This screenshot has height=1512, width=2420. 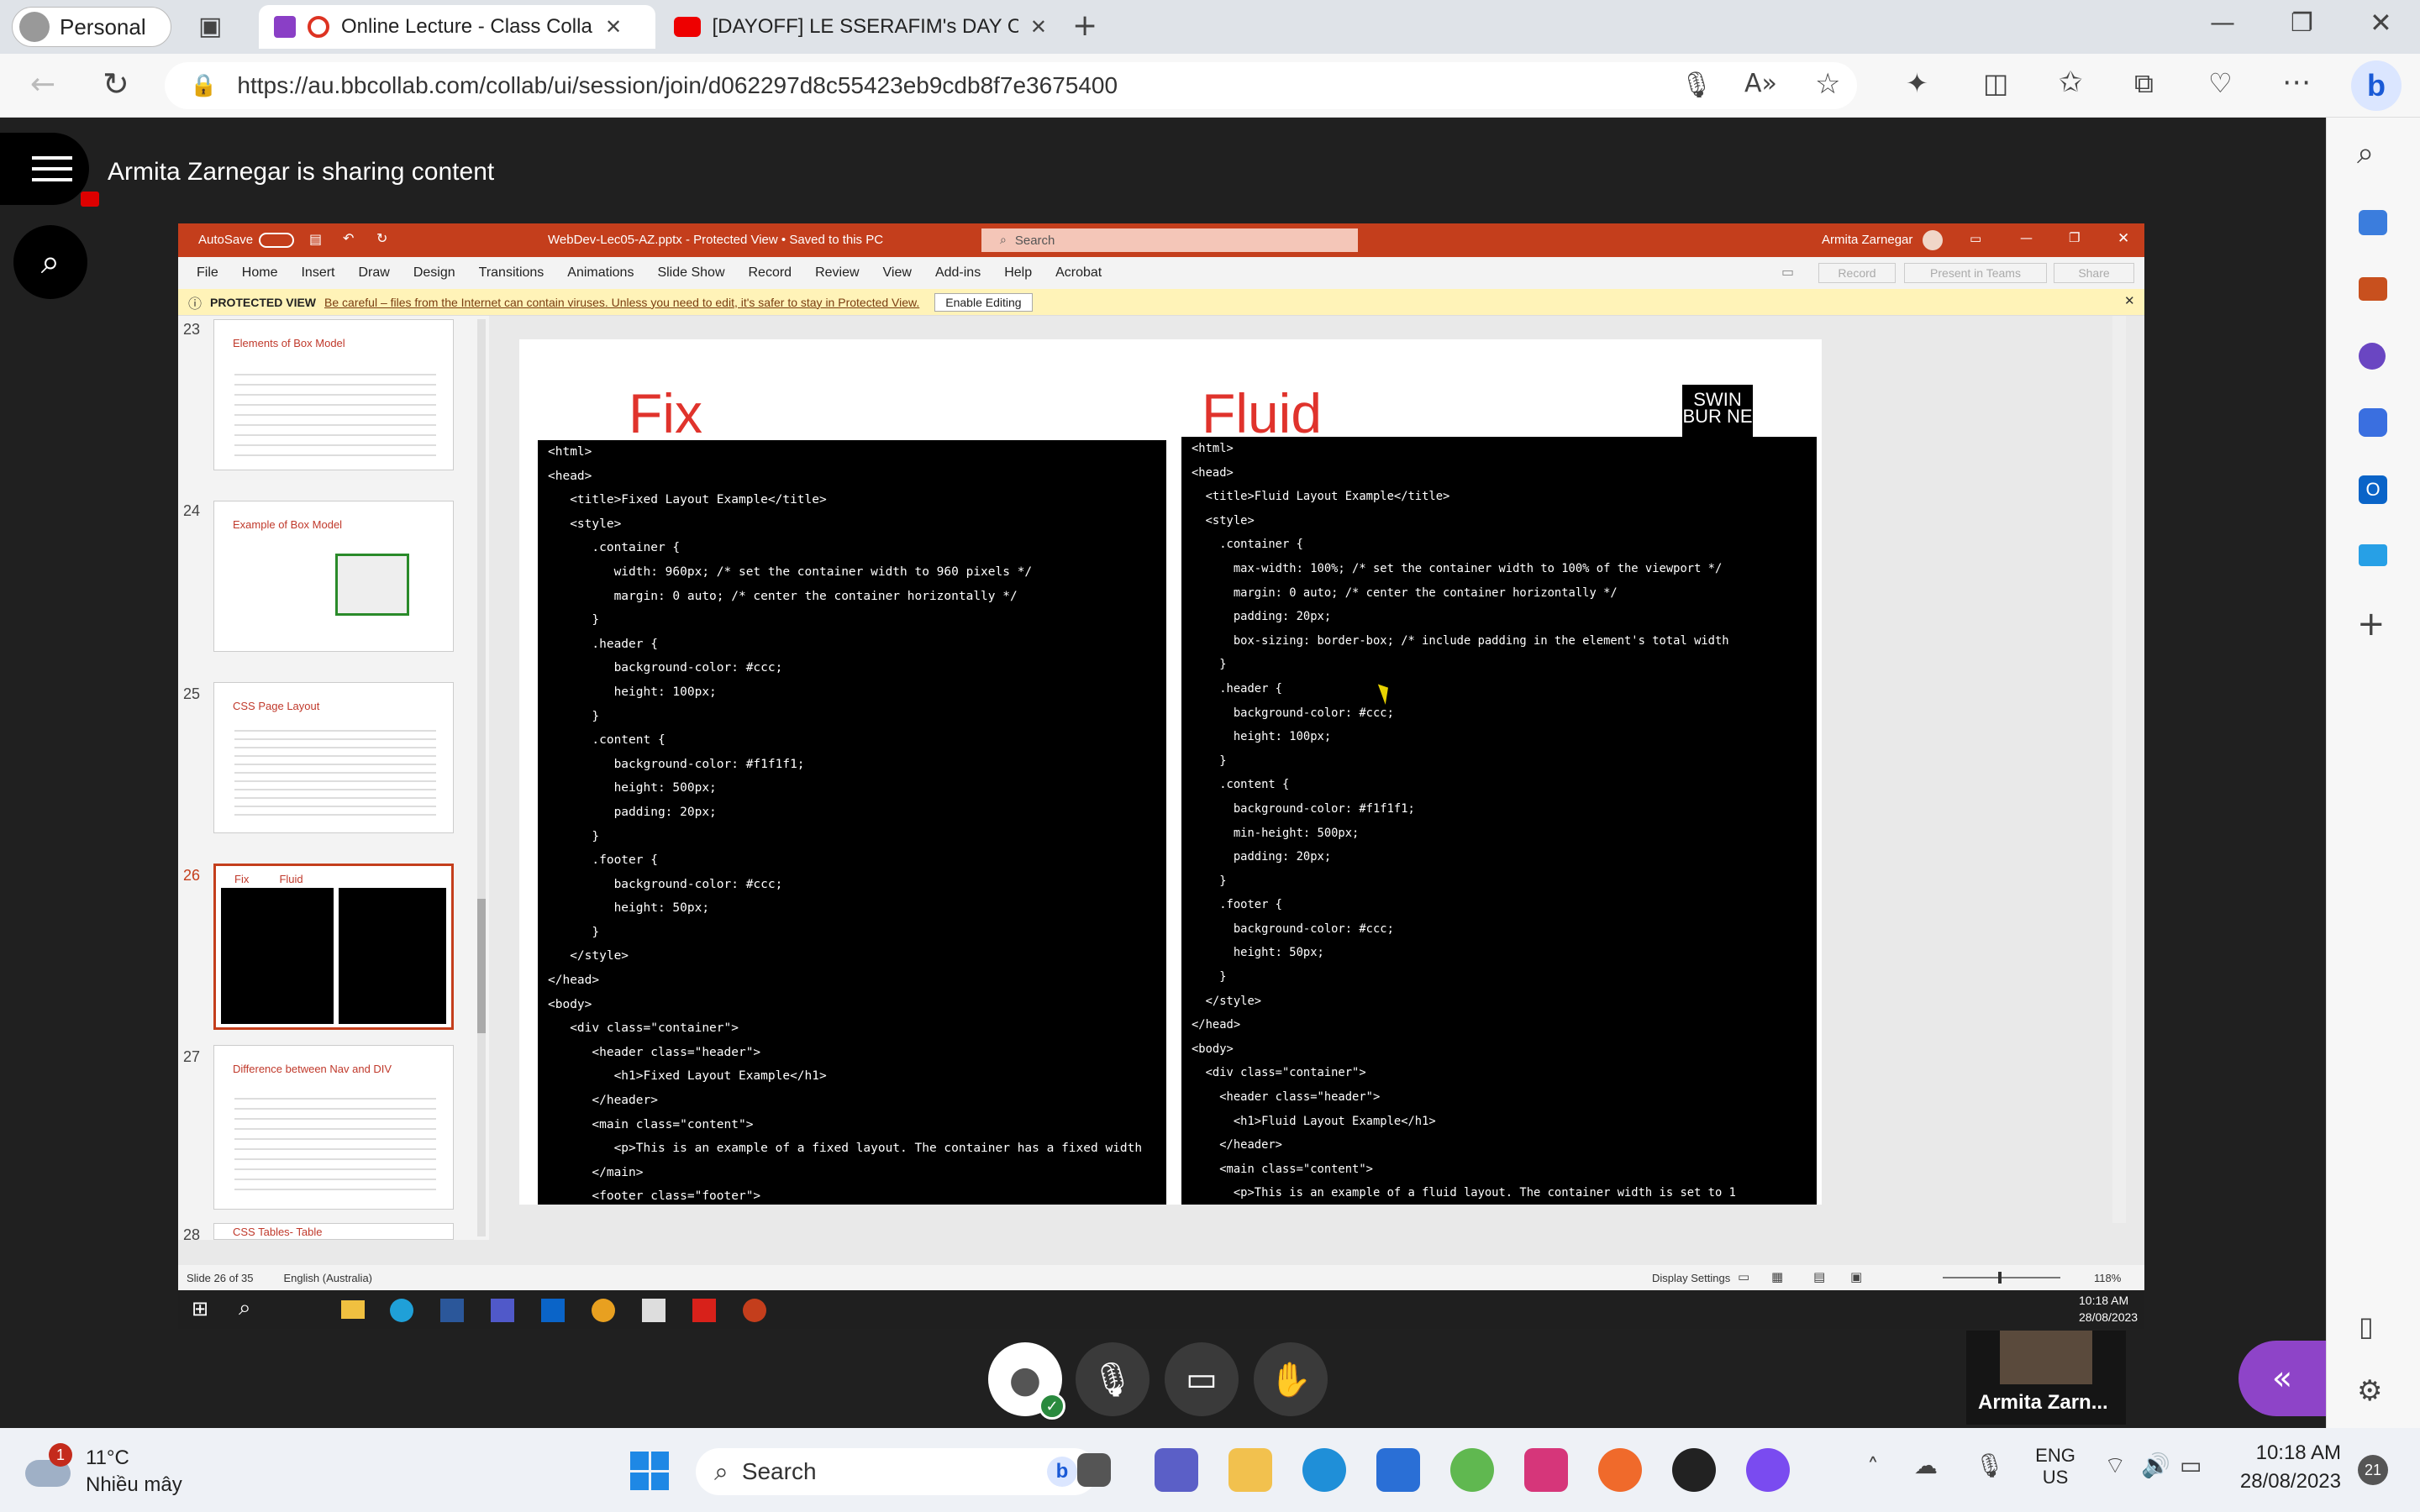 What do you see at coordinates (2119, 769) in the screenshot?
I see `vertical-scrollbar` at bounding box center [2119, 769].